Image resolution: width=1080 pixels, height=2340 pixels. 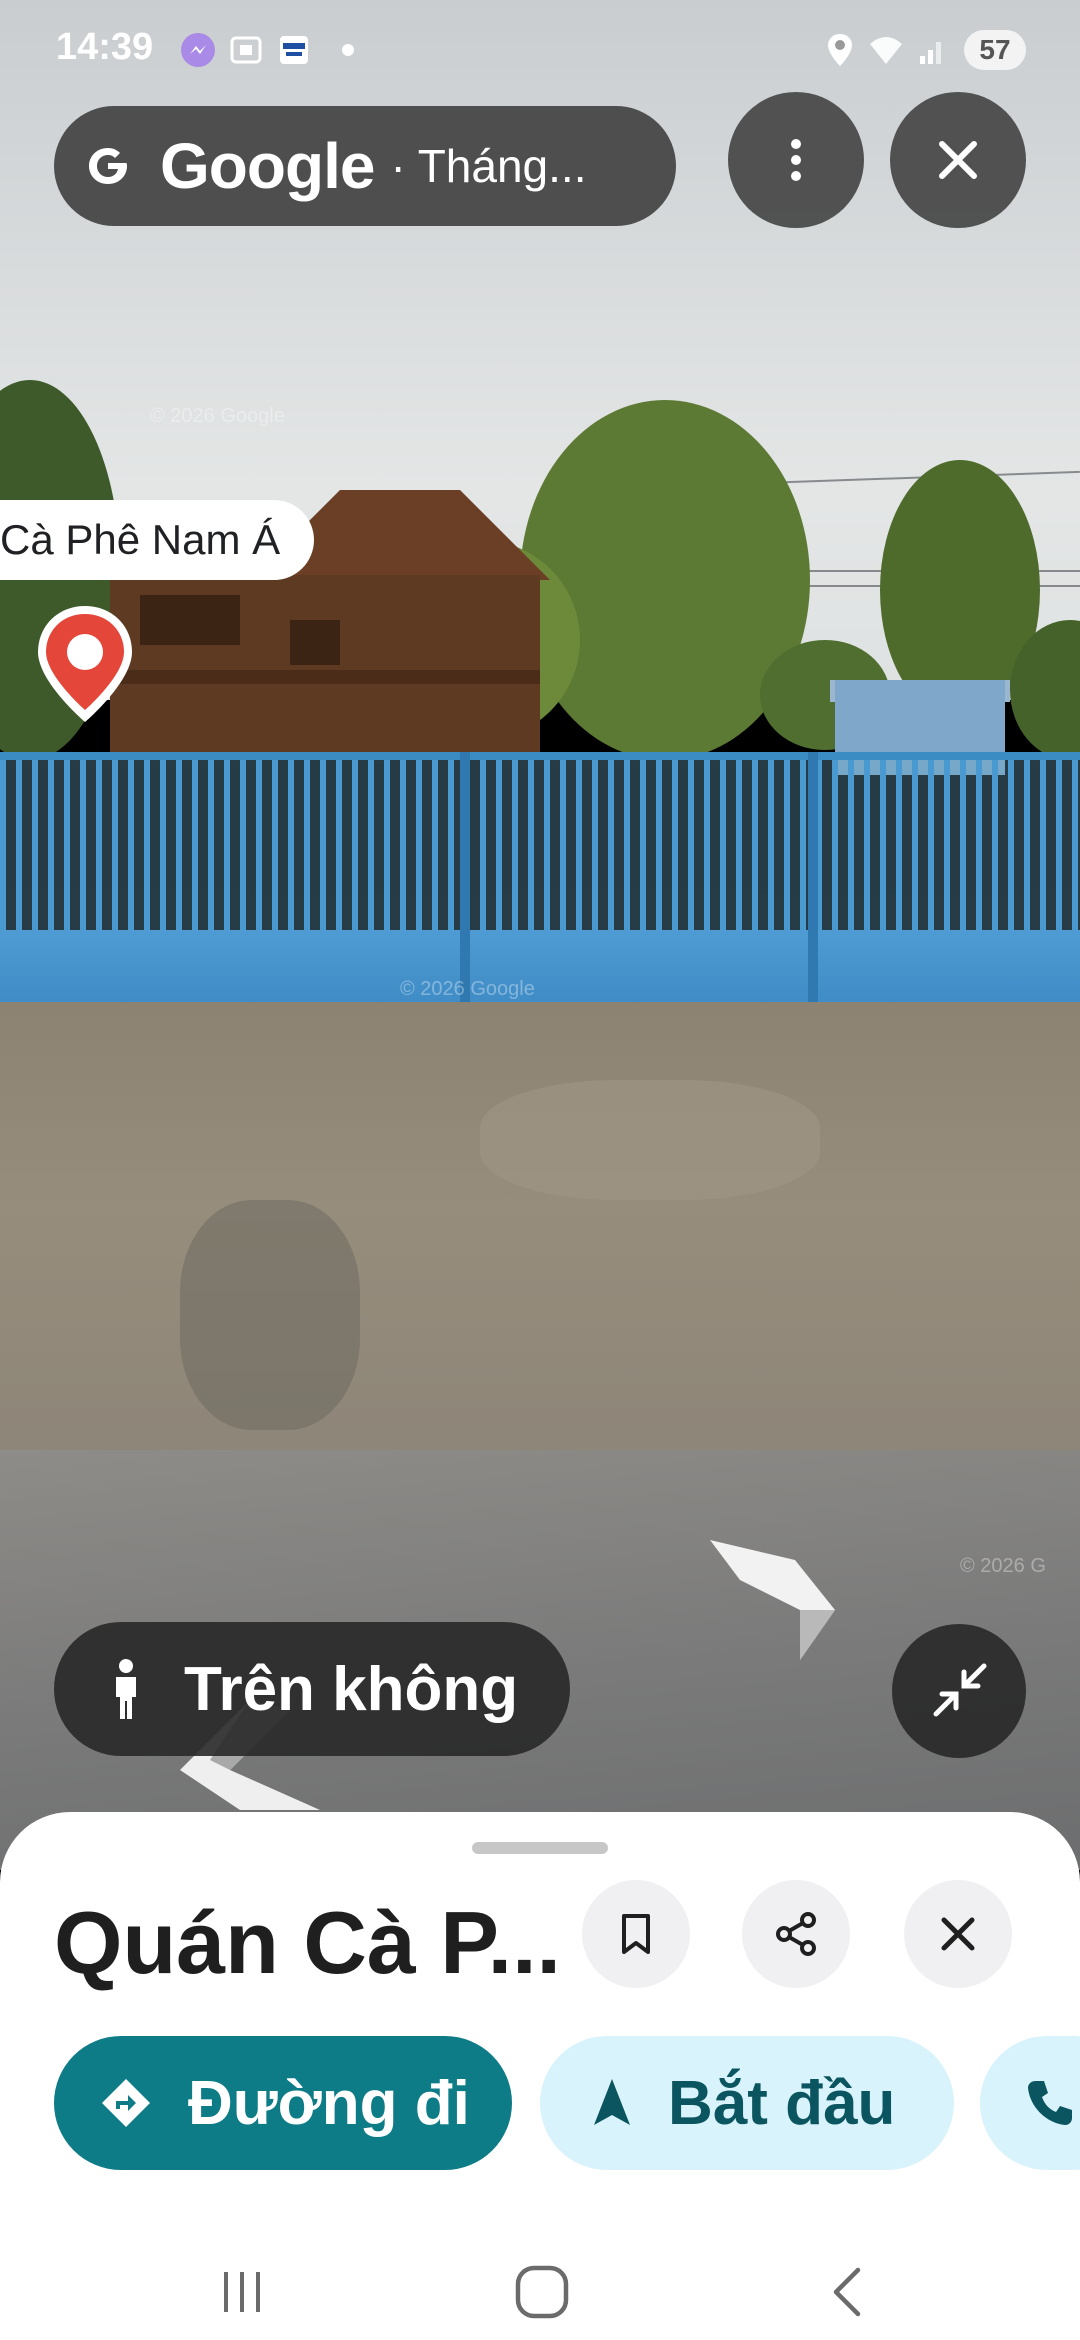 I want to click on drag-handle, so click(x=540, y=1848).